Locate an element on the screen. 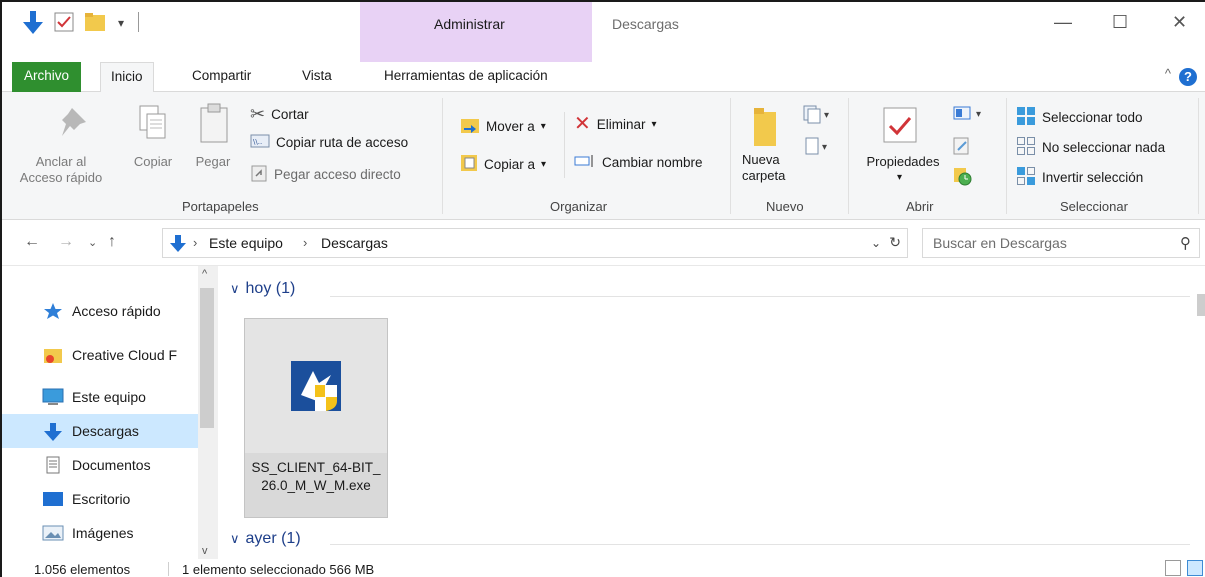 This screenshot has height=577, width=1205. tab-archivo: Archivo is located at coordinates (47, 77).